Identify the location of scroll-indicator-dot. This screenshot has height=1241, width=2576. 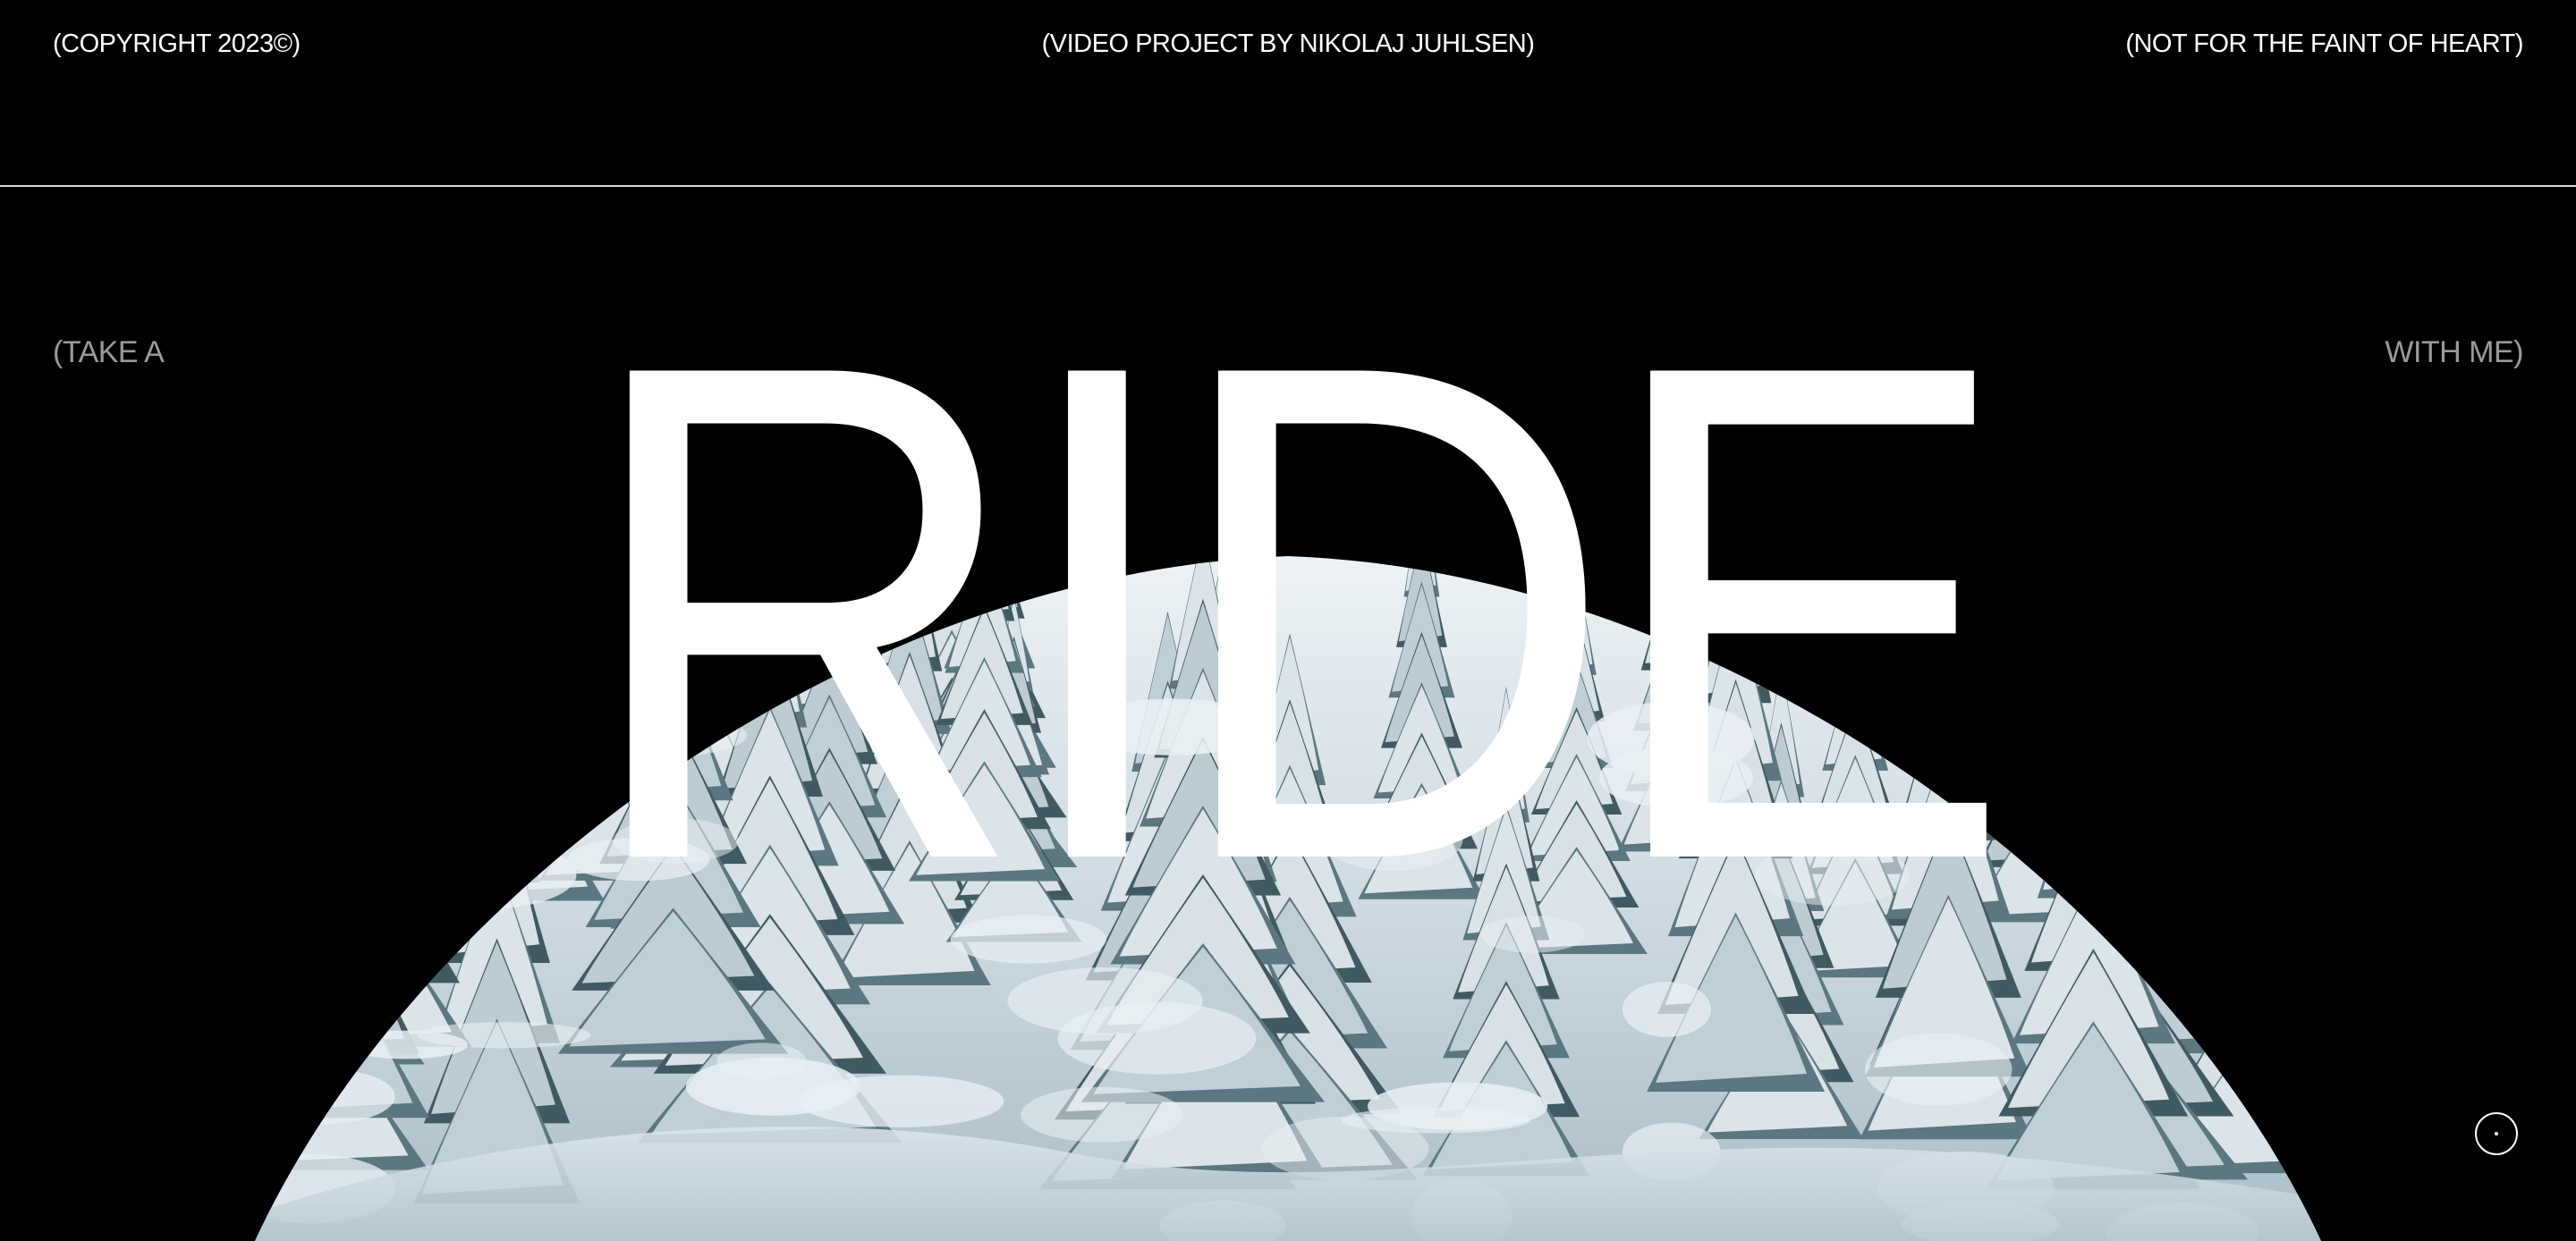
(2496, 1133).